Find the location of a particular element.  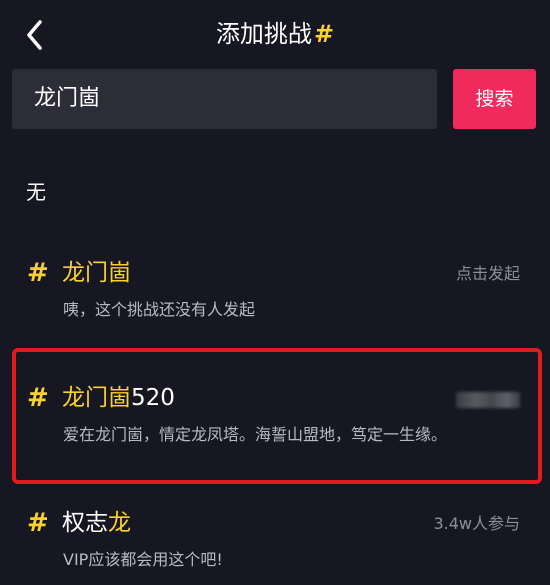

participant-count: 3.4w人参与 is located at coordinates (476, 523).